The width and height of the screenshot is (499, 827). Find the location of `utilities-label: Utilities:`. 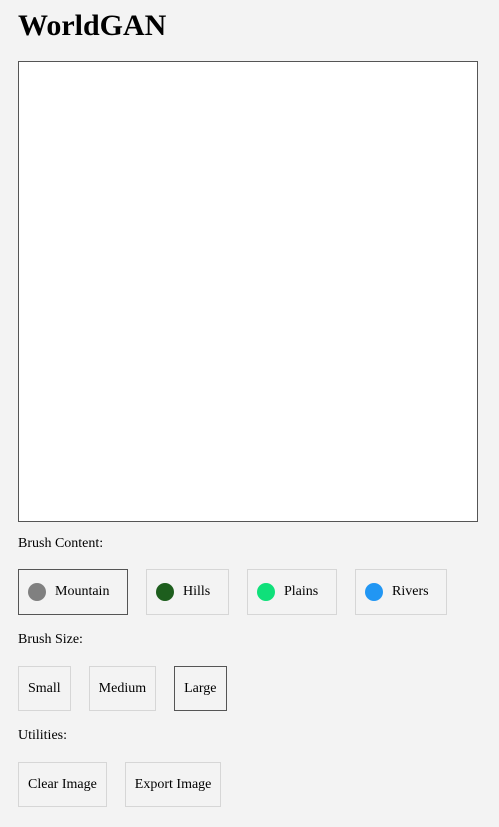

utilities-label: Utilities: is located at coordinates (42, 735).